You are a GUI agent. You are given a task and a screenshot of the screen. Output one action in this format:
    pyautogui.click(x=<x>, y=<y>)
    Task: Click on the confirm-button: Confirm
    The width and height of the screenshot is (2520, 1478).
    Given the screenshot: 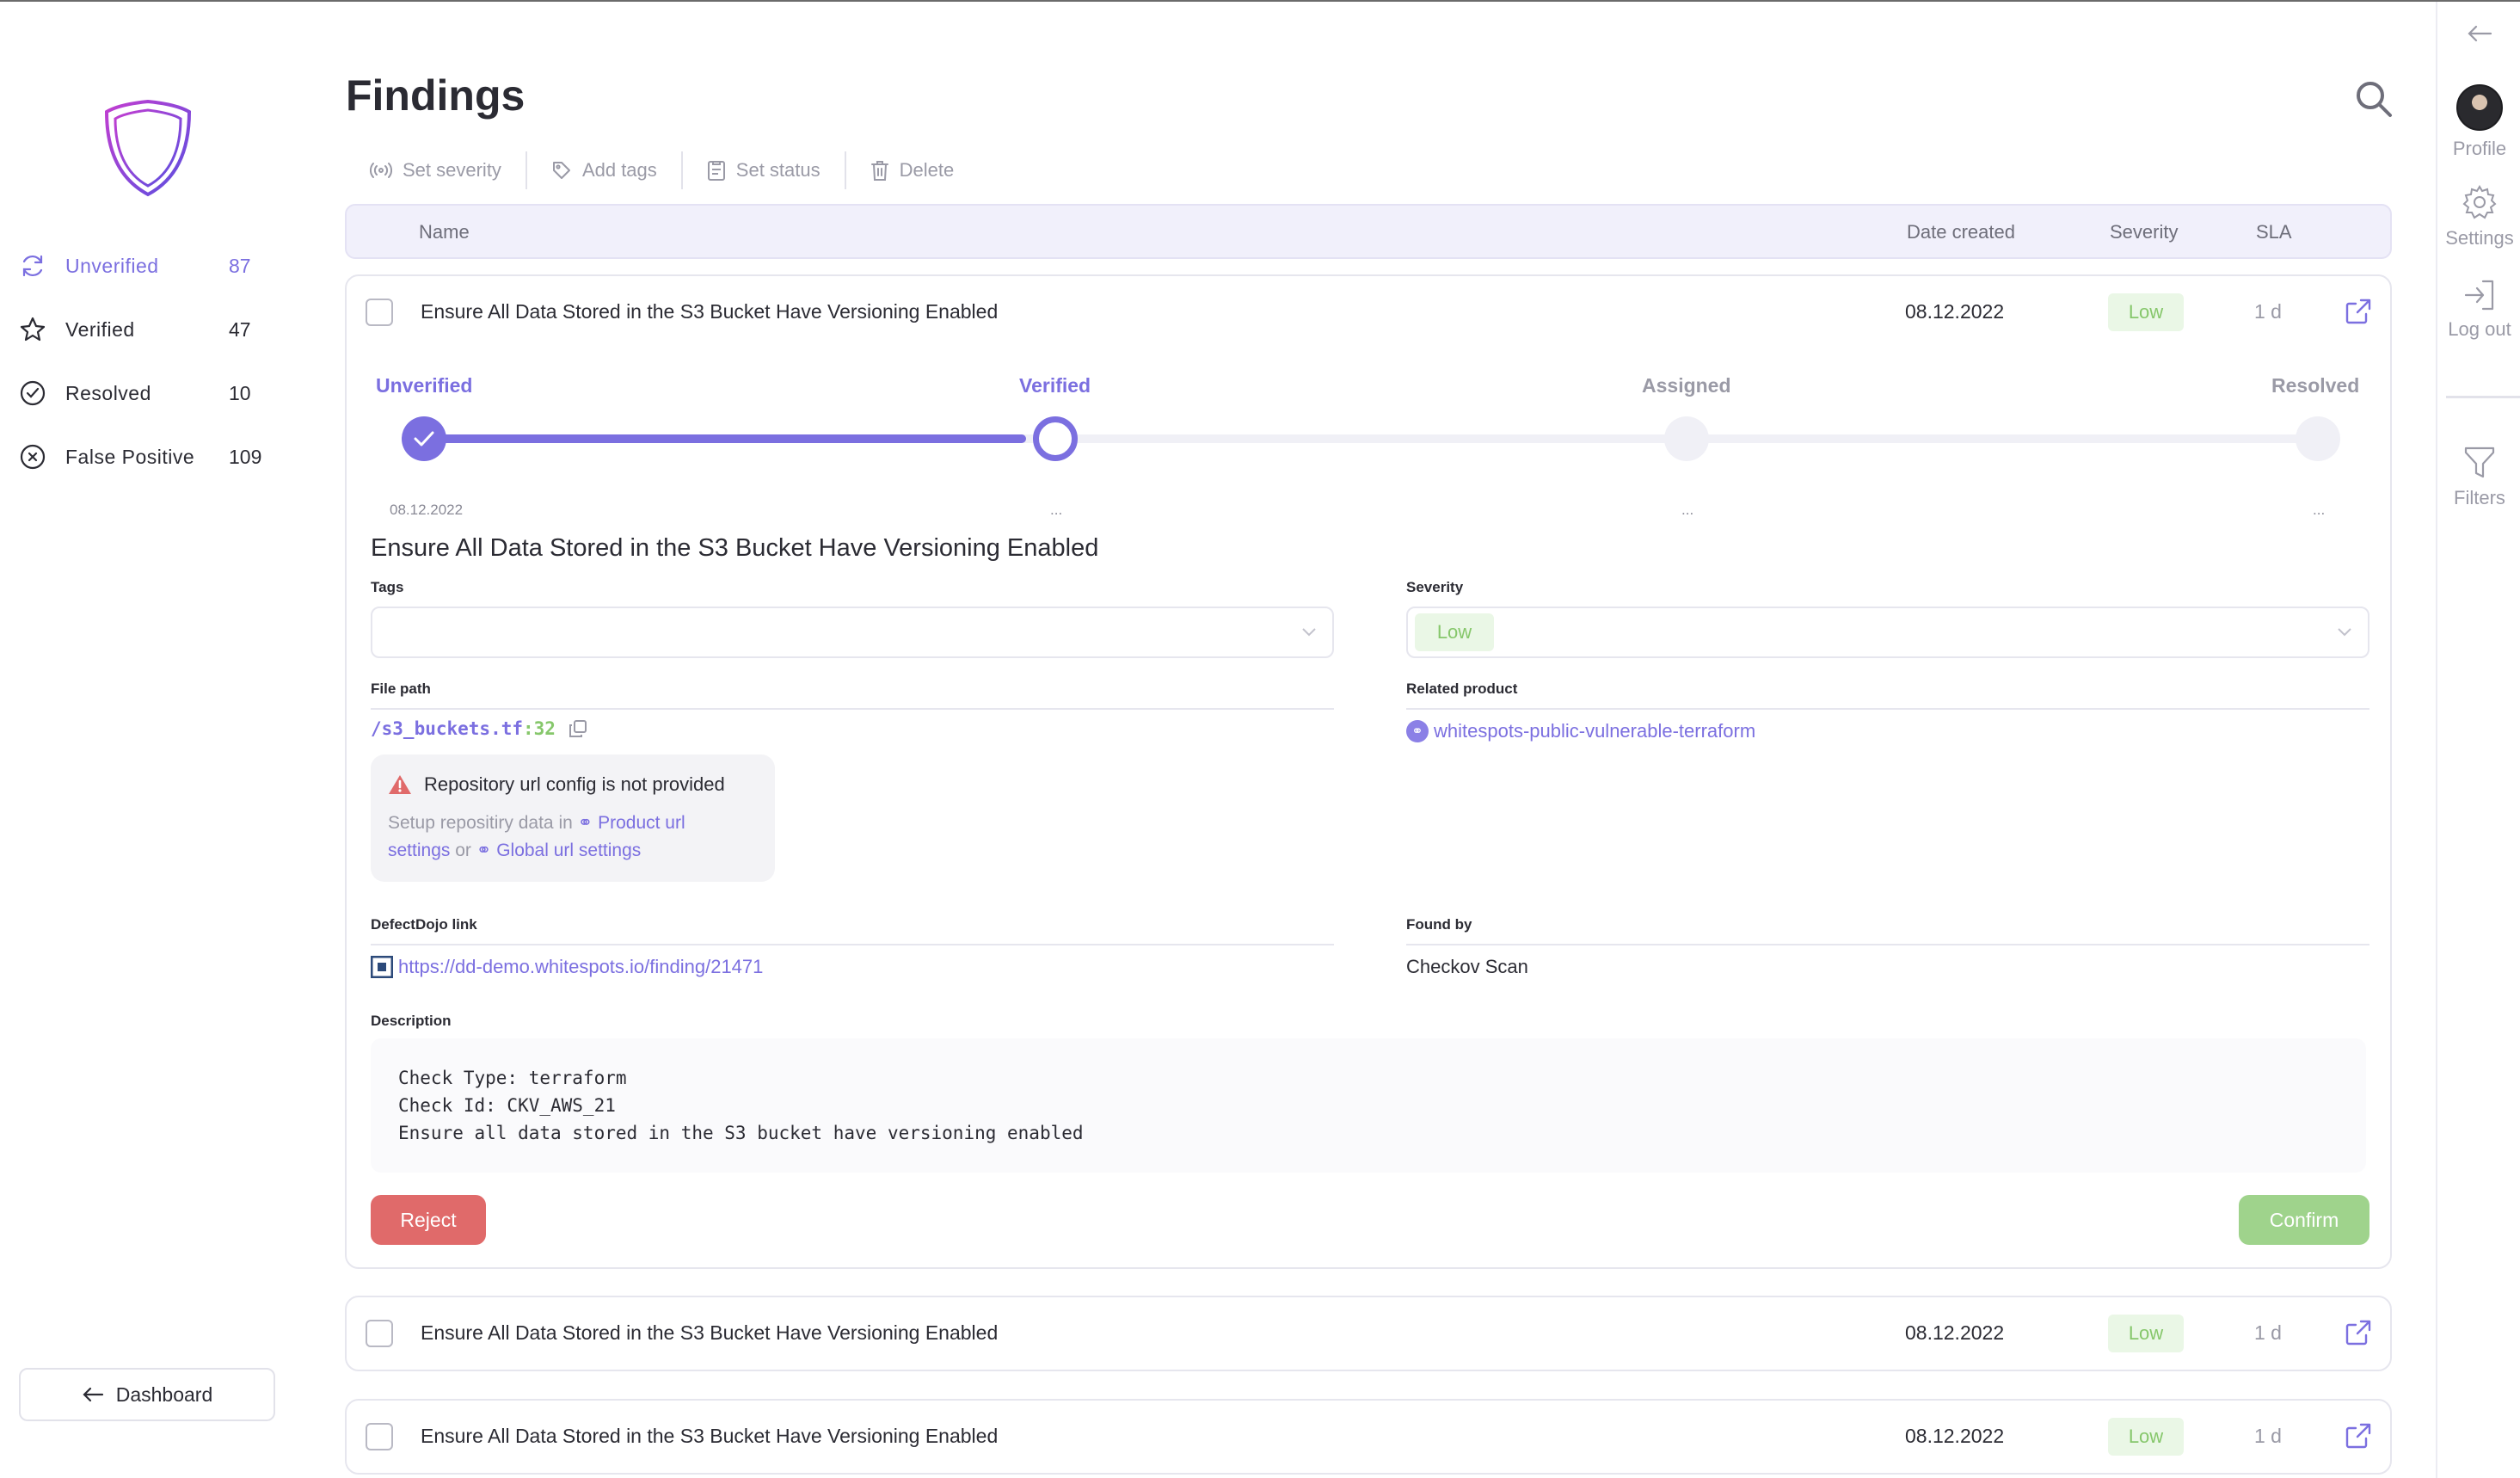 What is the action you would take?
    pyautogui.click(x=2304, y=1220)
    